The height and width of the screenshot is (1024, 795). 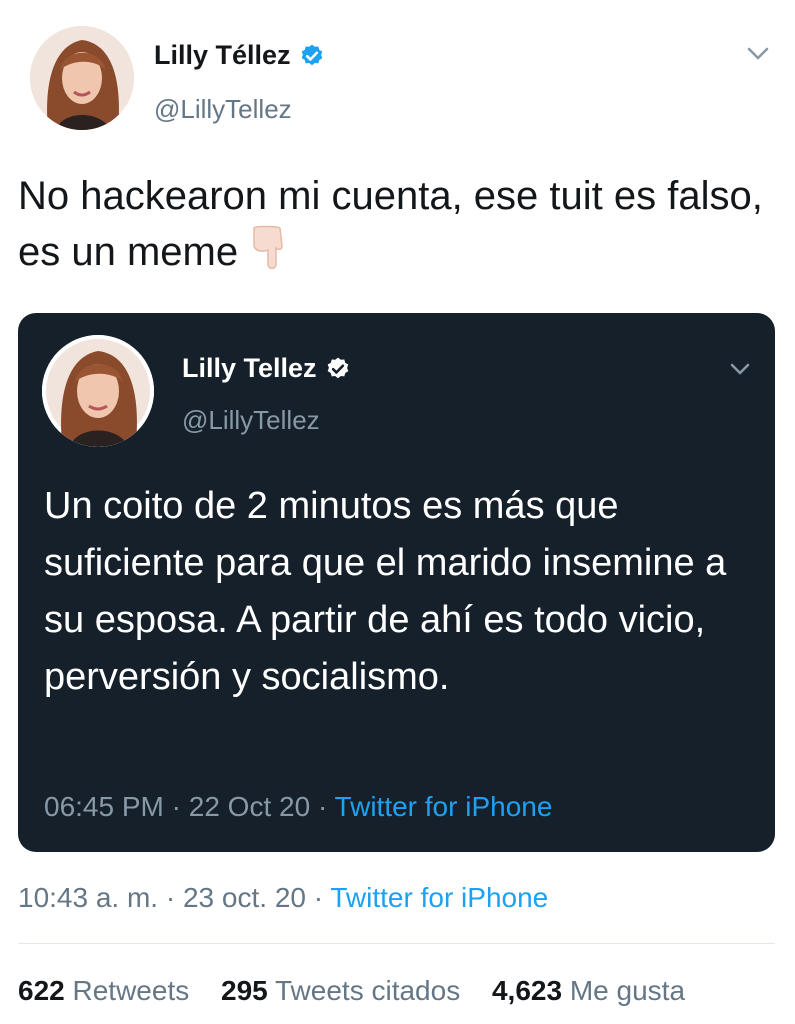 I want to click on quotes-label: Tweets citados, so click(x=368, y=990).